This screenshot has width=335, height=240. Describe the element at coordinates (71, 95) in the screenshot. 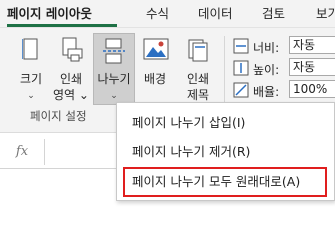

I see `print-area-label-2: 영역 ⌄` at that location.